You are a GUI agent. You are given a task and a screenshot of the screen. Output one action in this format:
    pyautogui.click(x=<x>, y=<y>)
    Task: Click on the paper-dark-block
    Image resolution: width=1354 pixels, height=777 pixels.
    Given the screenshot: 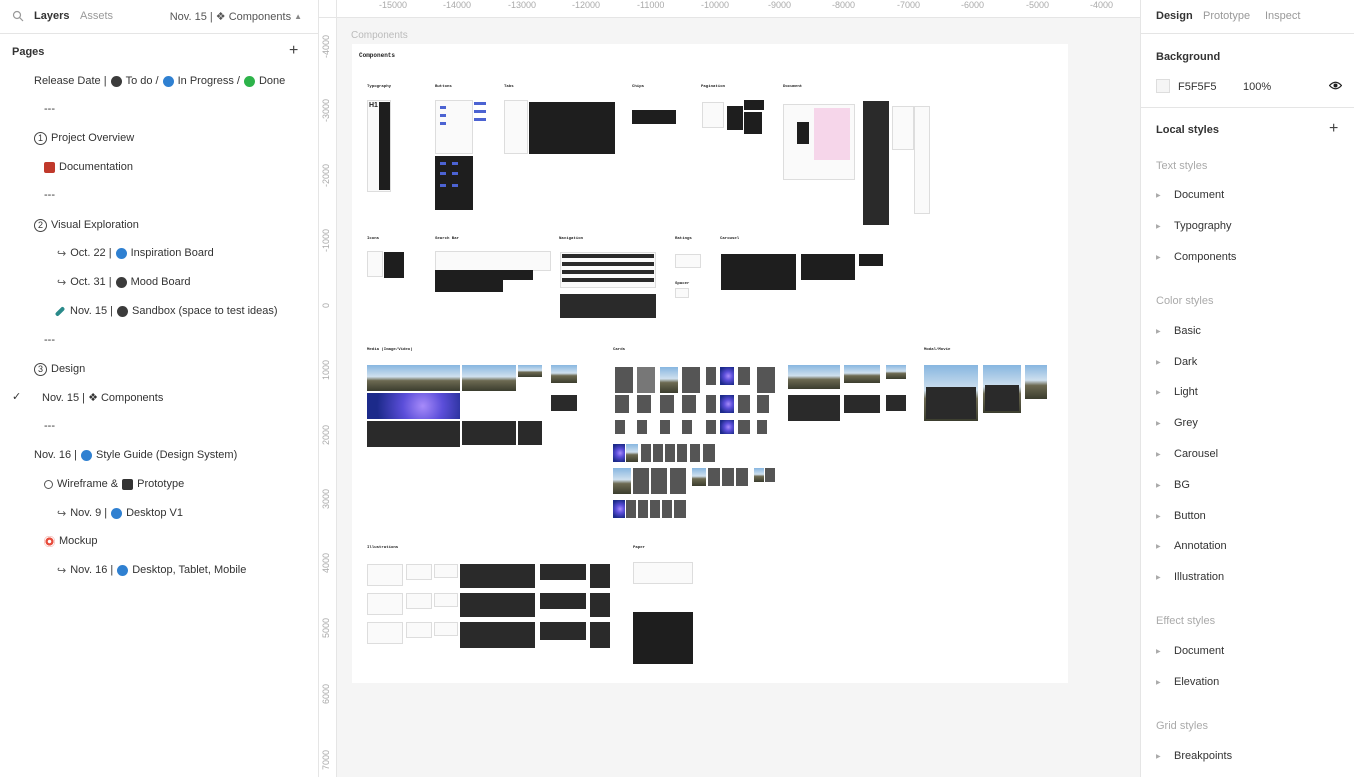 What is the action you would take?
    pyautogui.click(x=663, y=638)
    